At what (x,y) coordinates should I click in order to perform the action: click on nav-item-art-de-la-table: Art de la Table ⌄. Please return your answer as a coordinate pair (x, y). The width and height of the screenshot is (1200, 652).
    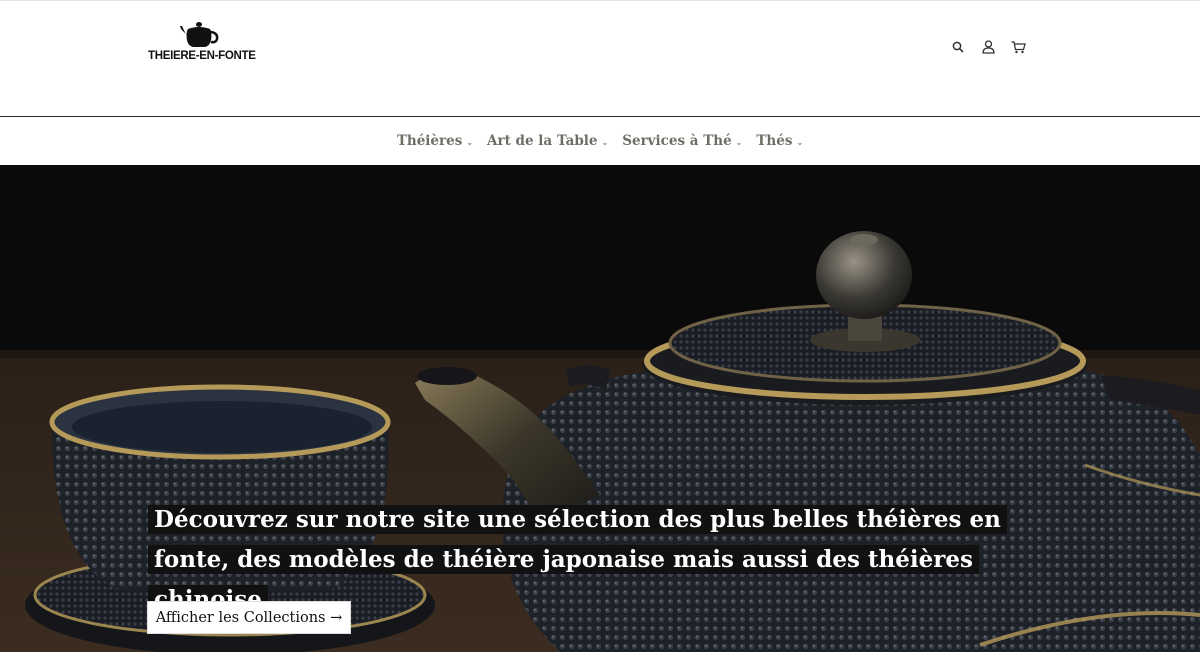
    Looking at the image, I should click on (547, 141).